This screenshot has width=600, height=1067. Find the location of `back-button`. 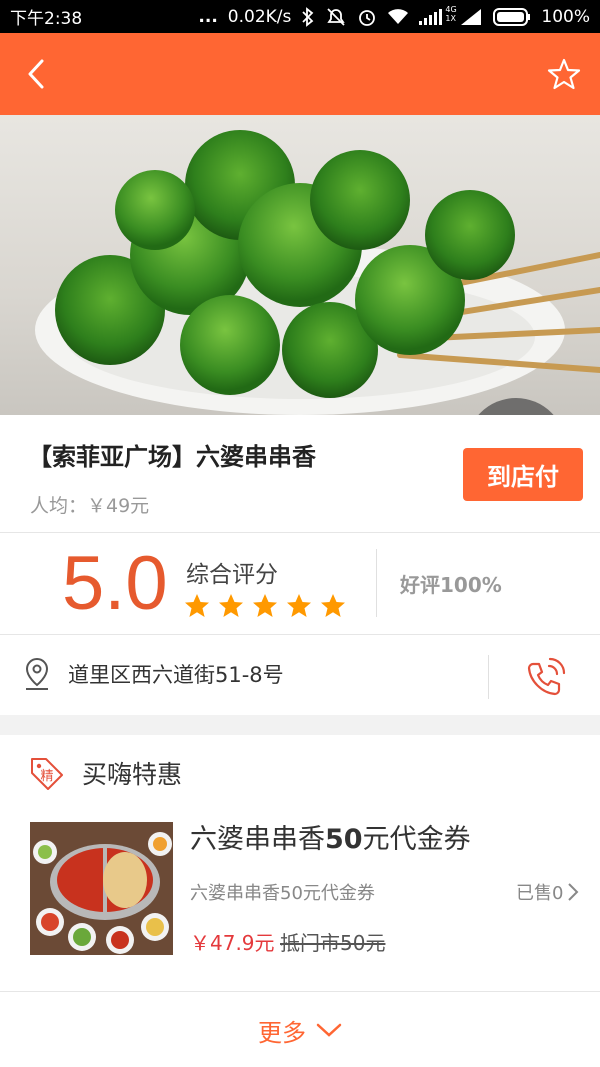

back-button is located at coordinates (36, 74).